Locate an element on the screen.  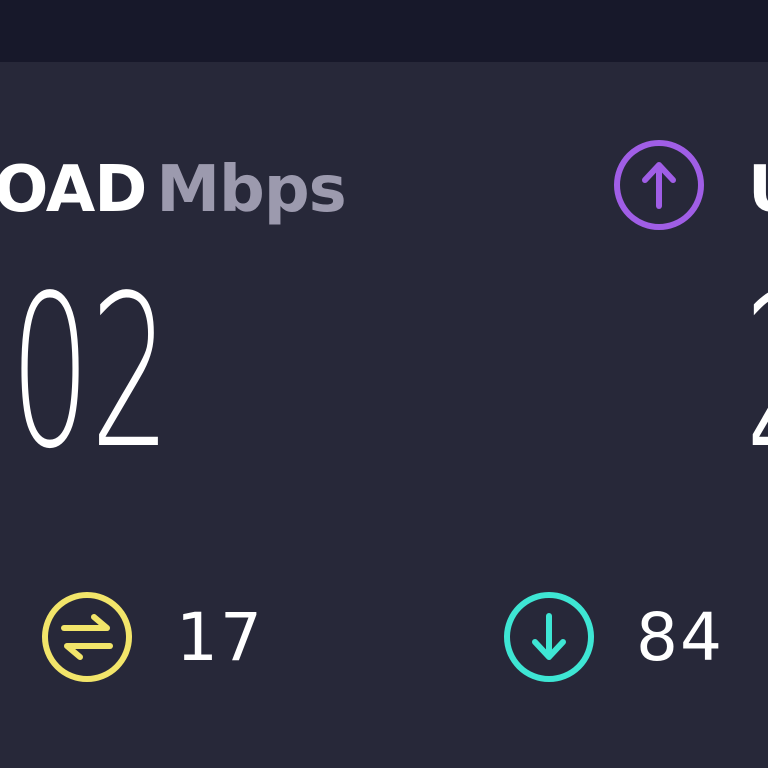
download-unit: Mbps is located at coordinates (251, 190).